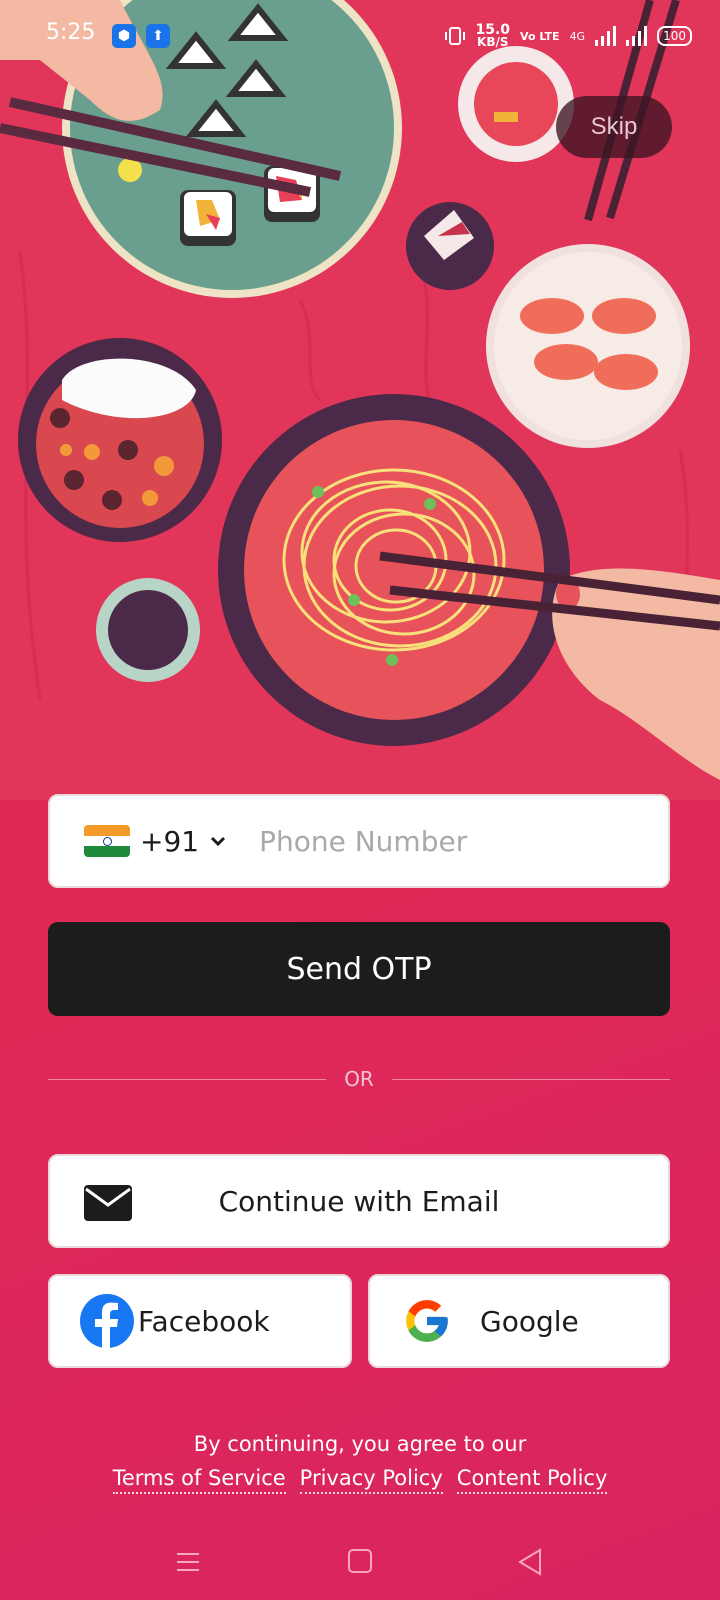 Image resolution: width=720 pixels, height=1600 pixels. What do you see at coordinates (454, 36) in the screenshot?
I see `vibrate-icon` at bounding box center [454, 36].